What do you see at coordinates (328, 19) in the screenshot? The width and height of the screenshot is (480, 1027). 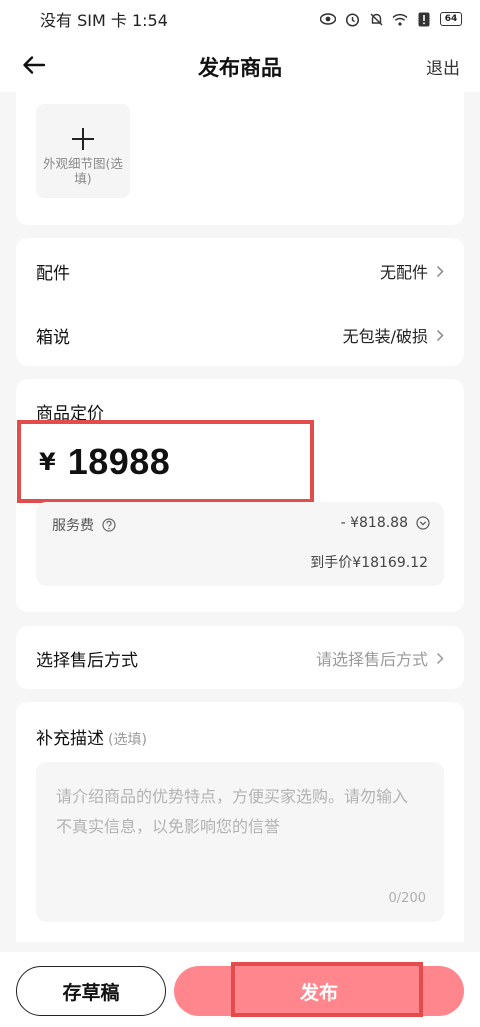 I see `eye-icon` at bounding box center [328, 19].